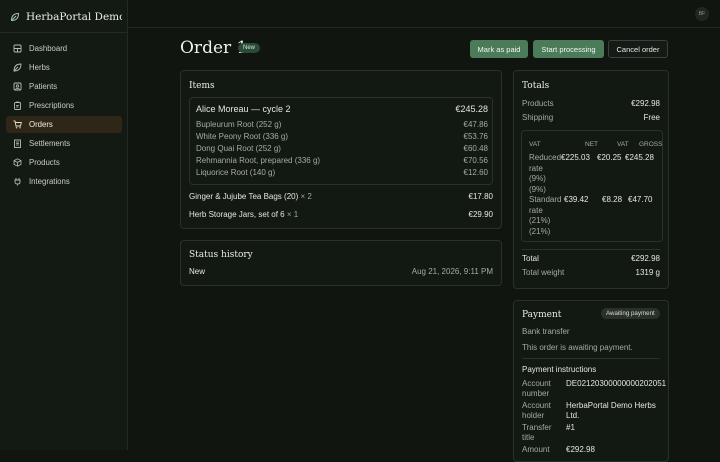 The width and height of the screenshot is (720, 462). Describe the element at coordinates (424, 27) in the screenshot. I see `topbar-divider` at that location.